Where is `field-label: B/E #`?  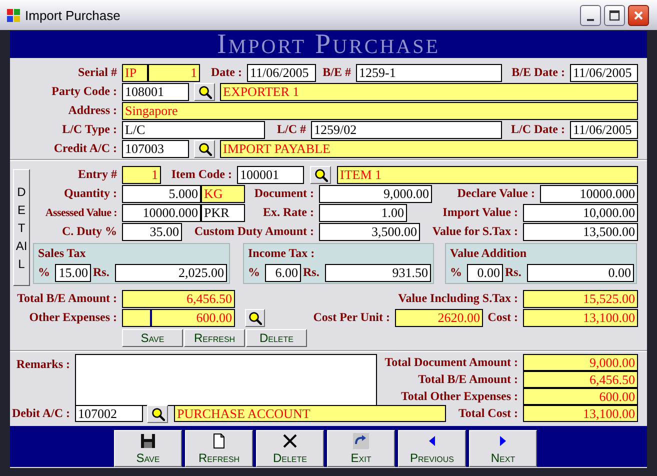 field-label: B/E # is located at coordinates (337, 72).